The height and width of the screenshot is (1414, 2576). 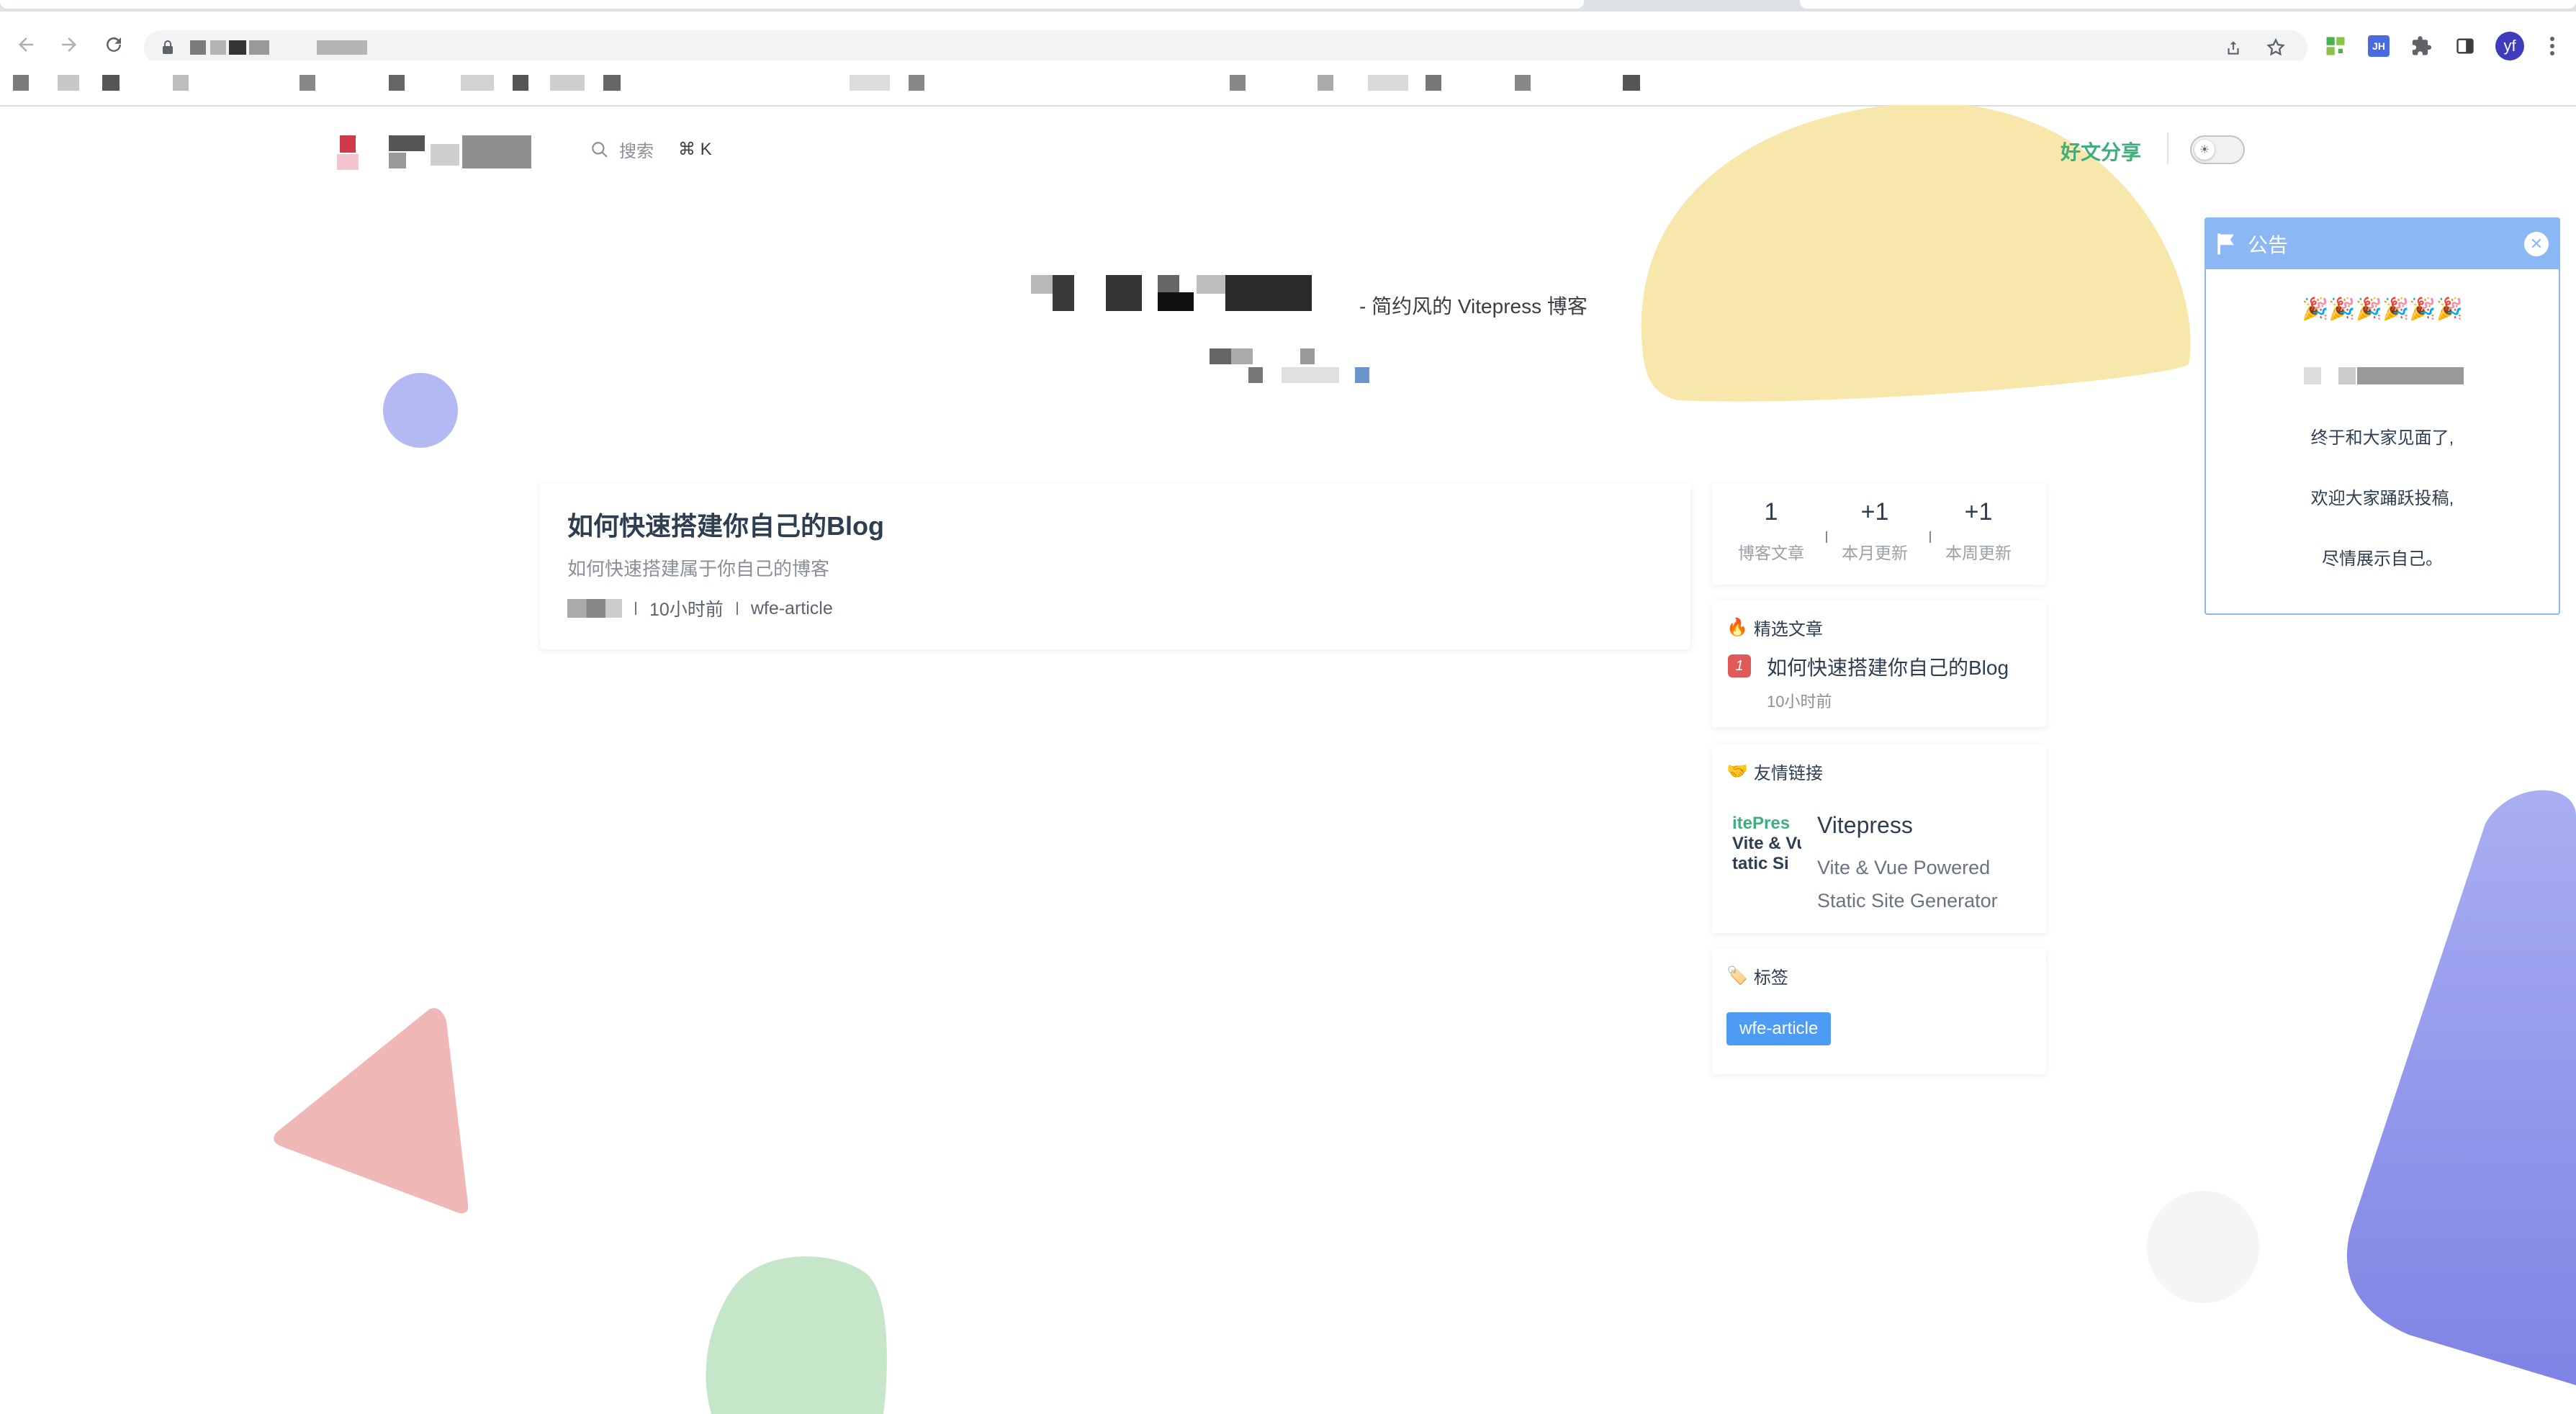 I want to click on purple-circle-shape, so click(x=421, y=411).